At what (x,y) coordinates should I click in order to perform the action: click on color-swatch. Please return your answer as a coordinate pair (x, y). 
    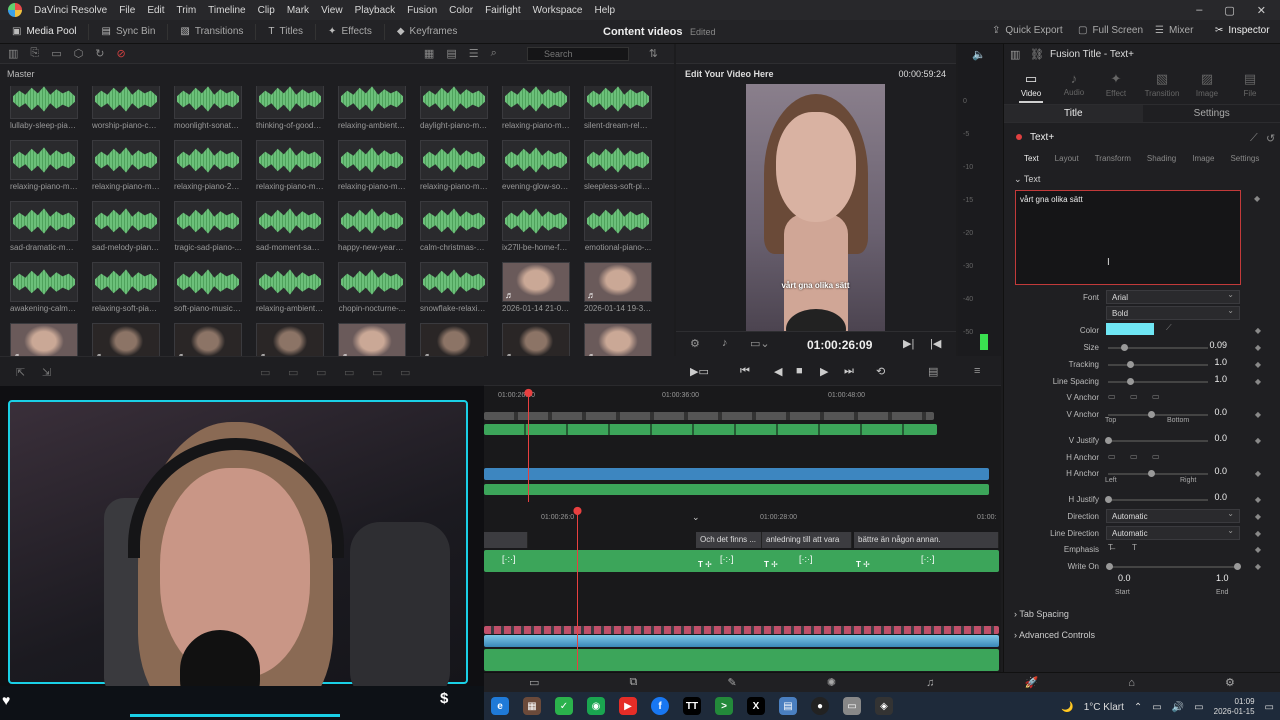
    Looking at the image, I should click on (1130, 329).